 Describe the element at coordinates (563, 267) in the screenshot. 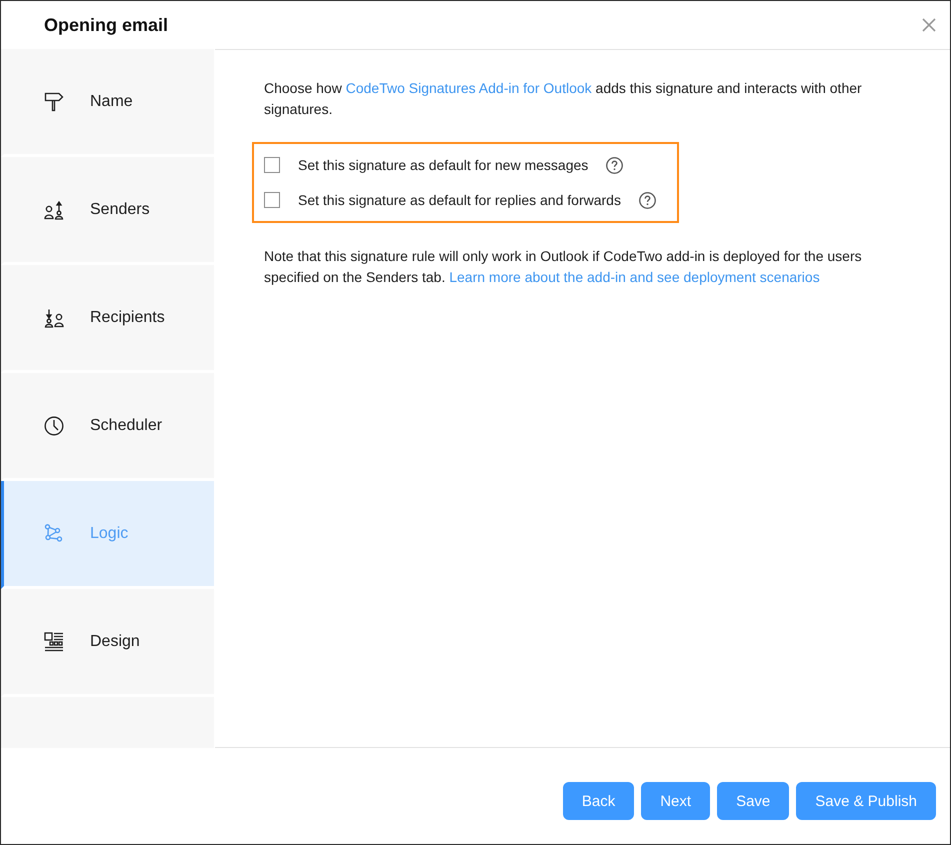

I see `note-text: Note that this signature rule will only work in Outlook if CodeTwo add-in is deployed for the users specified on the Senders tab. Learn more about the add-in and see deployment scenarios` at that location.